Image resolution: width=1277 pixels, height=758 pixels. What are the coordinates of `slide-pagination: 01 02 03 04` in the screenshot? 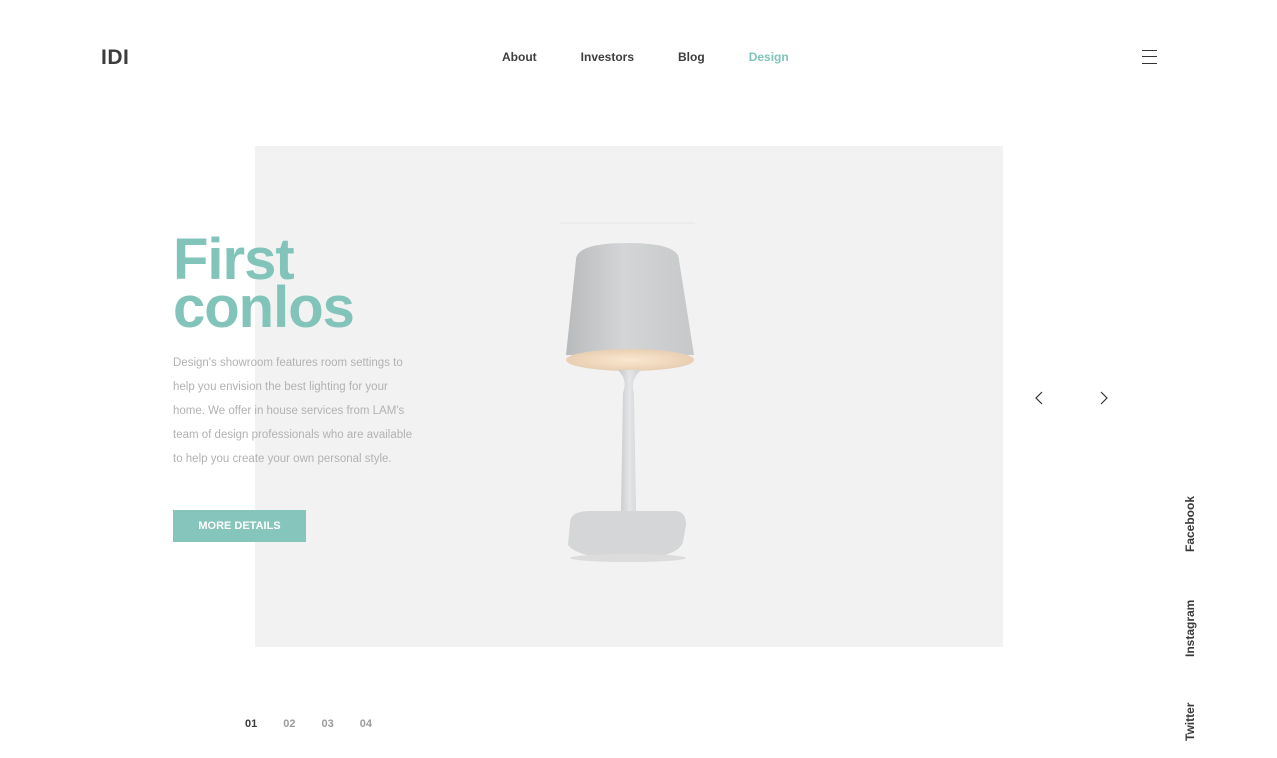 It's located at (321, 724).